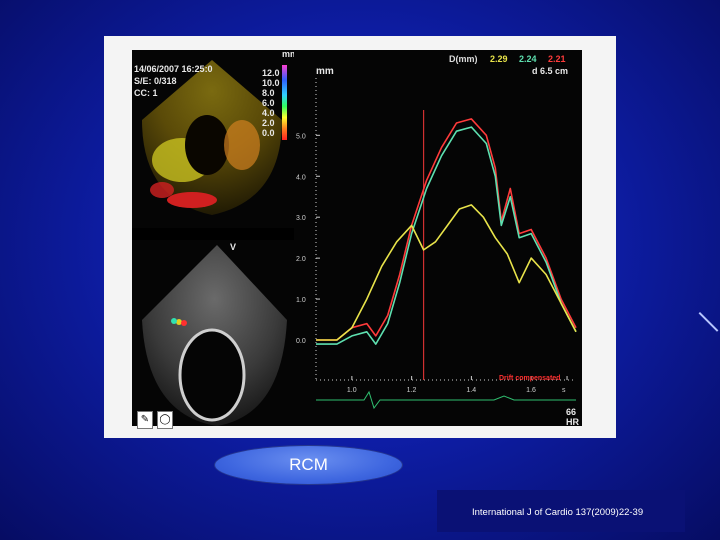  Describe the element at coordinates (499, 59) in the screenshot. I see `d-value-yellow: 2.29` at that location.